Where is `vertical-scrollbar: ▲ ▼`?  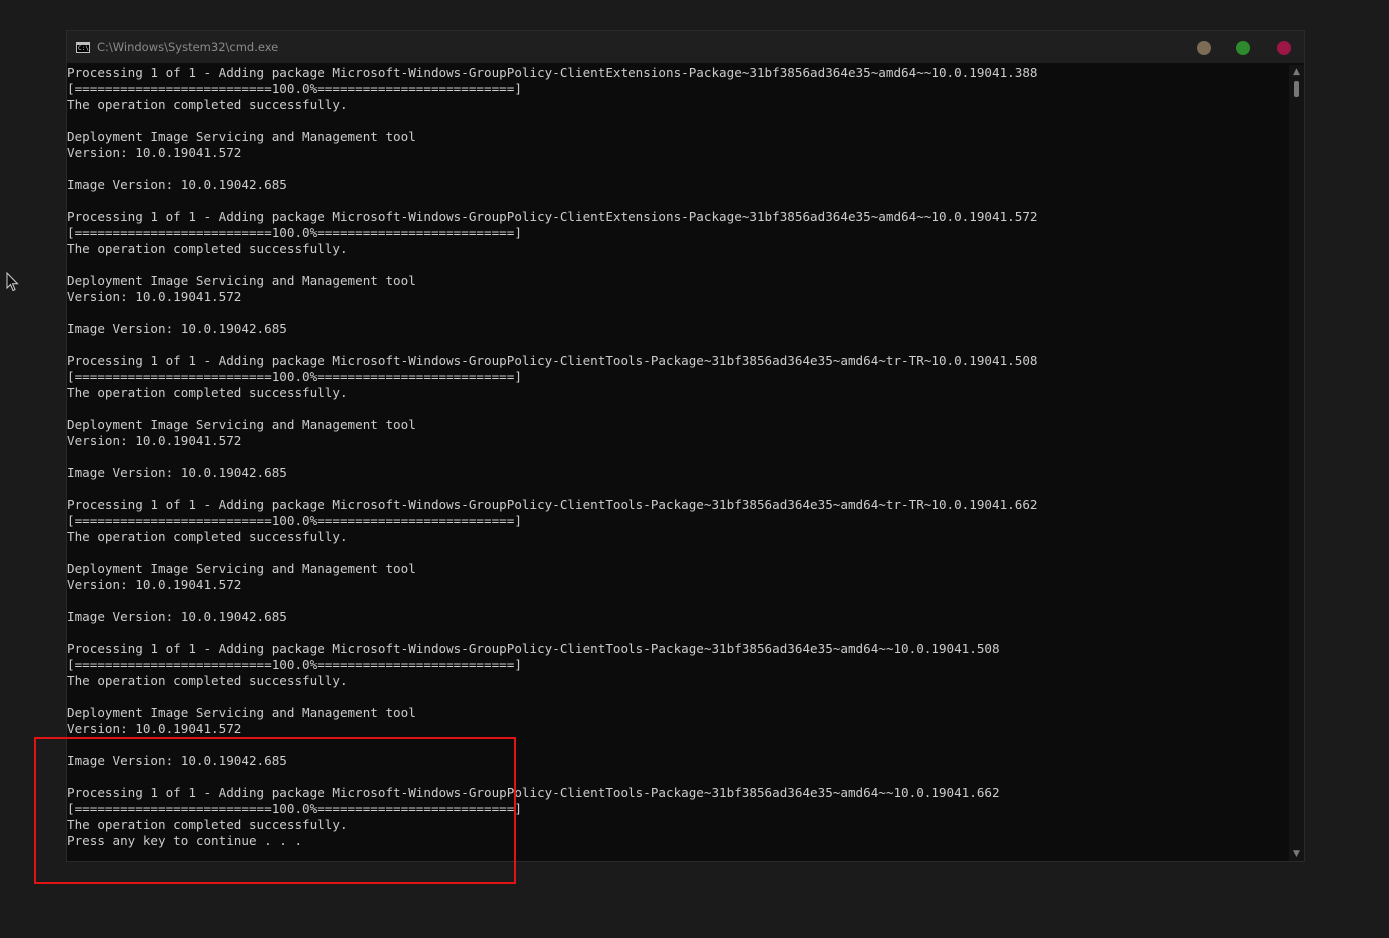 vertical-scrollbar: ▲ ▼ is located at coordinates (1296, 463).